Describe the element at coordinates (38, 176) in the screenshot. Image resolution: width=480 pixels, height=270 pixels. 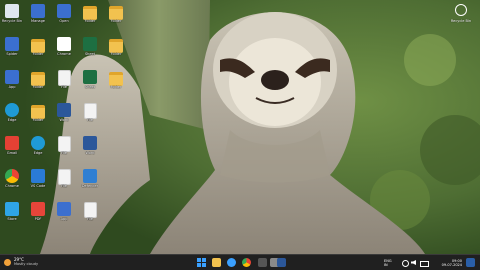
I see `vscode-icon` at that location.